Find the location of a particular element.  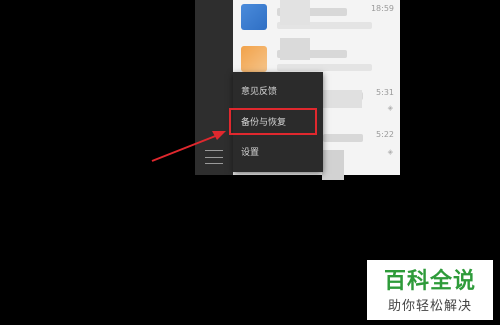

arrow-shaft is located at coordinates (185, 148).